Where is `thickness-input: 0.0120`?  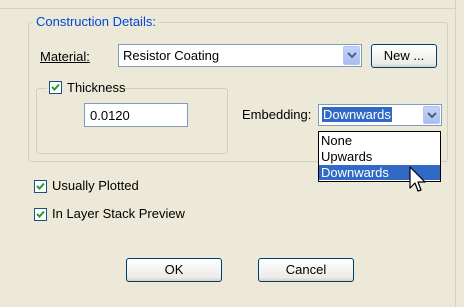
thickness-input: 0.0120 is located at coordinates (136, 115).